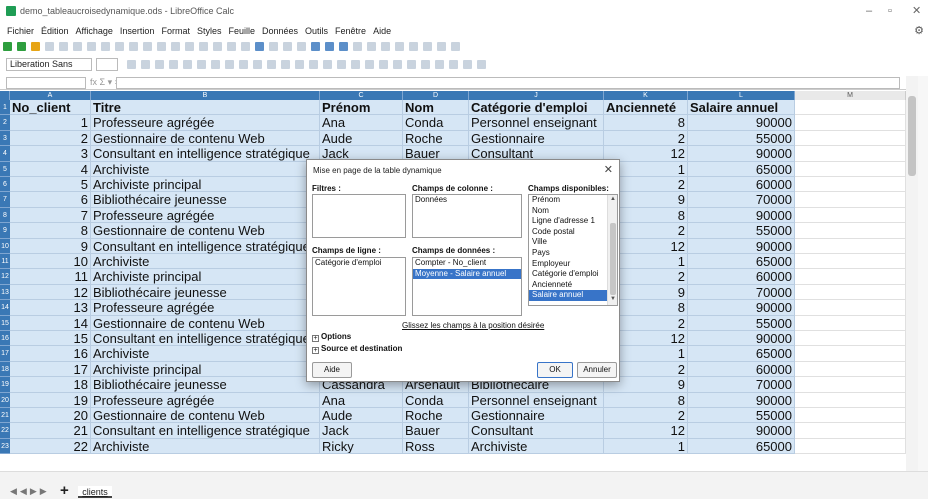 Image resolution: width=928 pixels, height=499 pixels. I want to click on column-icon, so click(245, 46).